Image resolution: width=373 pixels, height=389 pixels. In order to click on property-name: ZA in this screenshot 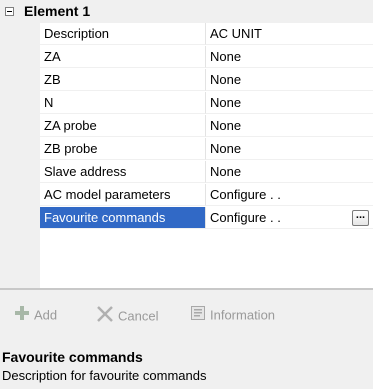, I will do `click(123, 57)`.